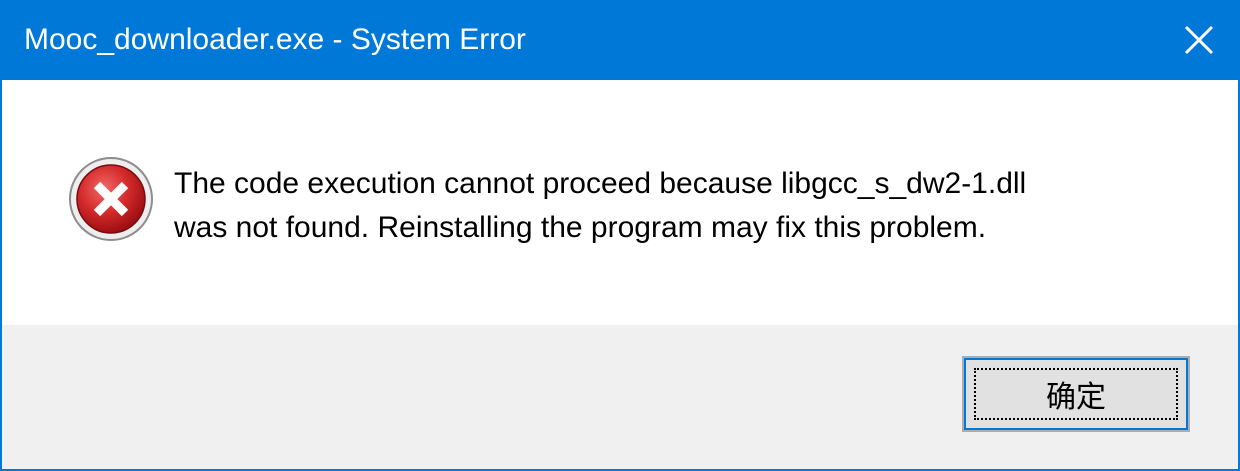  I want to click on close-icon, so click(1199, 40).